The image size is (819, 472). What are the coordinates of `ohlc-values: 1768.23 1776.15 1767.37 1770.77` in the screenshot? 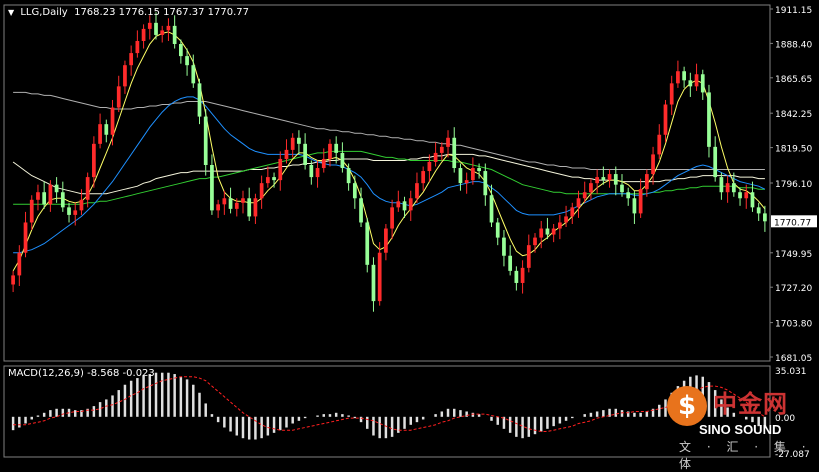 It's located at (162, 12).